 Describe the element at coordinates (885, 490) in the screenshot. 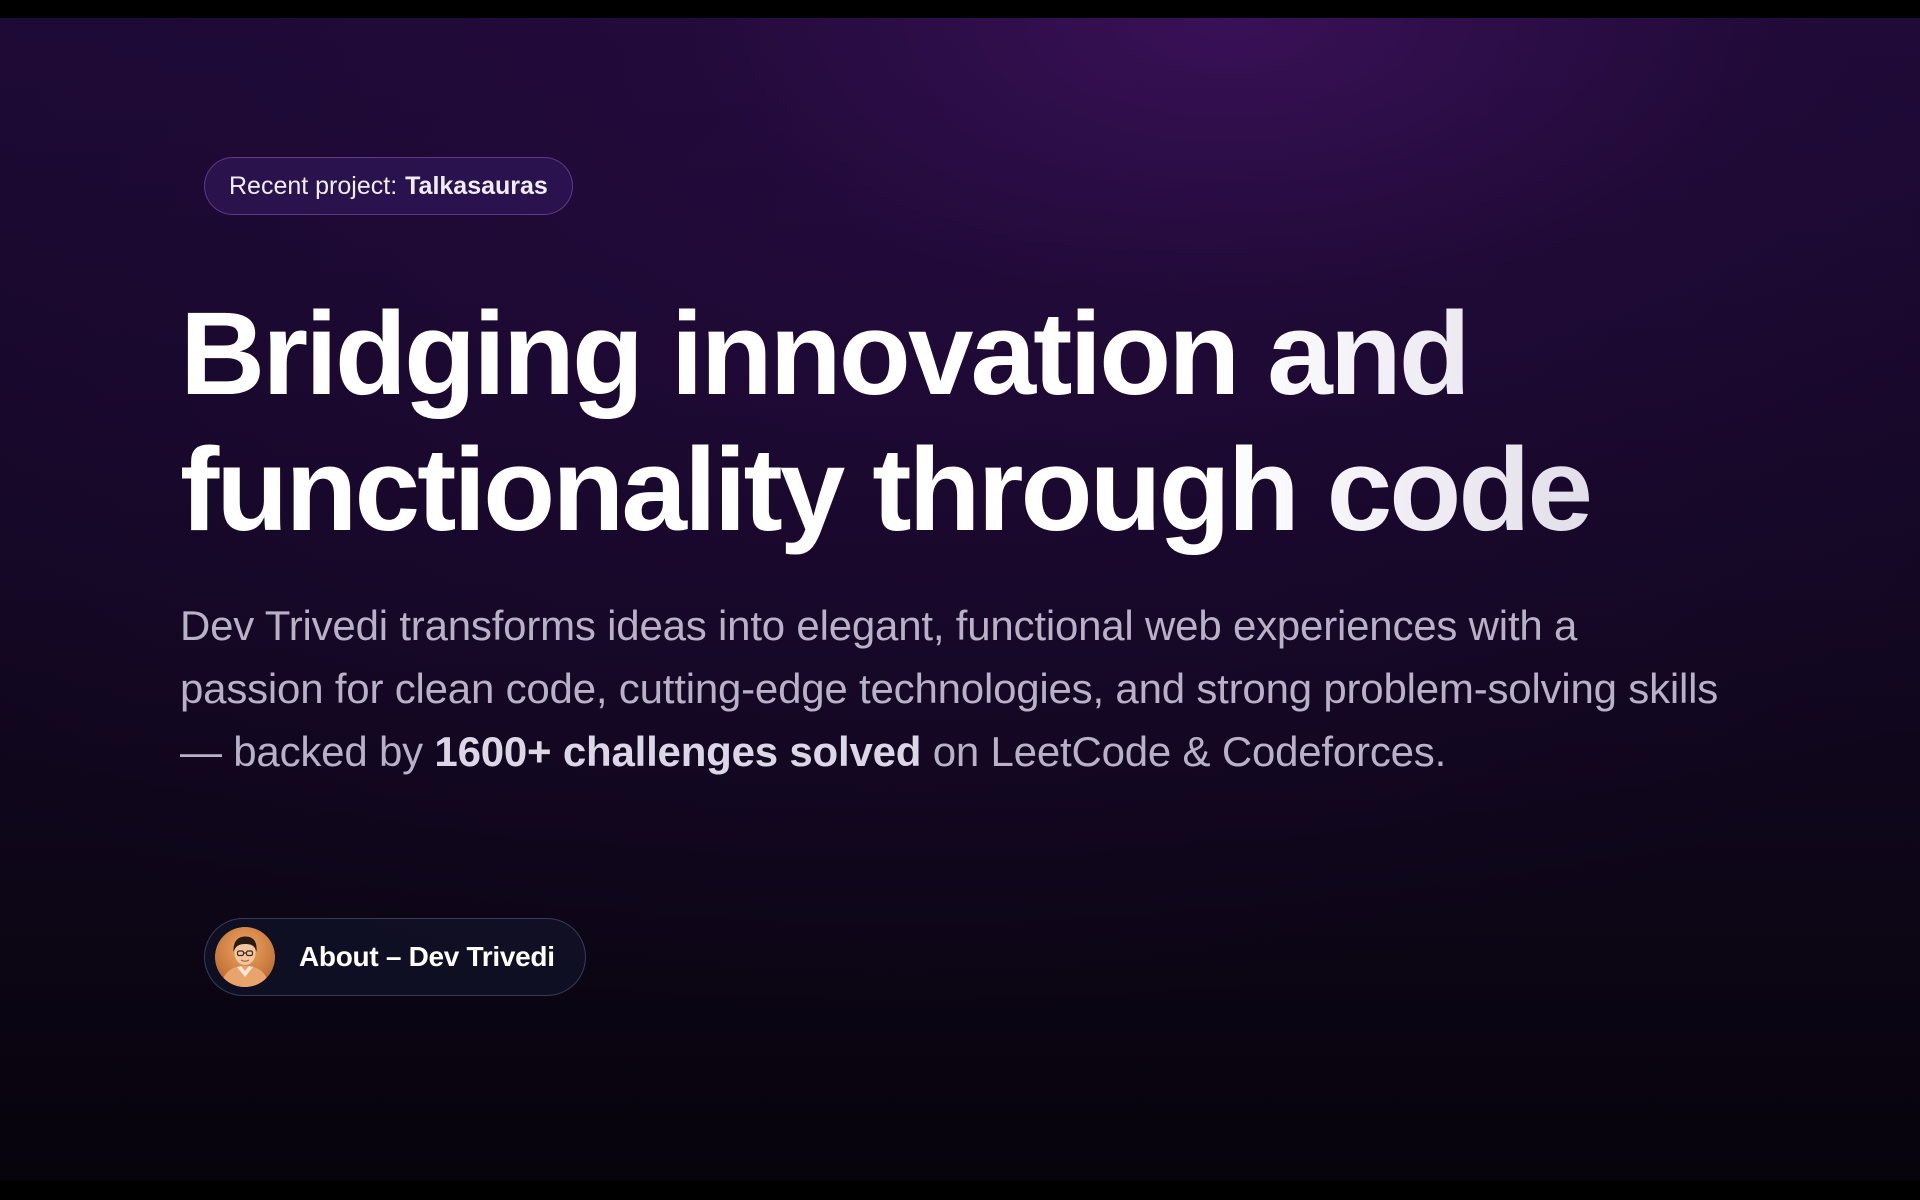

I see `headline-line-2: functionality through code` at that location.